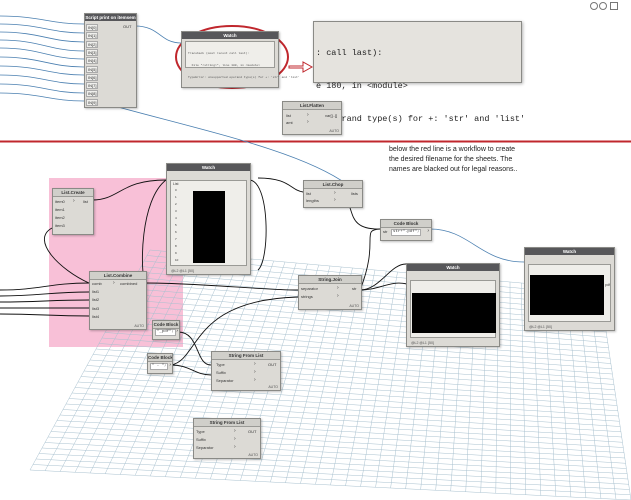 The image size is (631, 500). What do you see at coordinates (308, 122) in the screenshot?
I see `list-flatten-arrow-2: ›` at bounding box center [308, 122].